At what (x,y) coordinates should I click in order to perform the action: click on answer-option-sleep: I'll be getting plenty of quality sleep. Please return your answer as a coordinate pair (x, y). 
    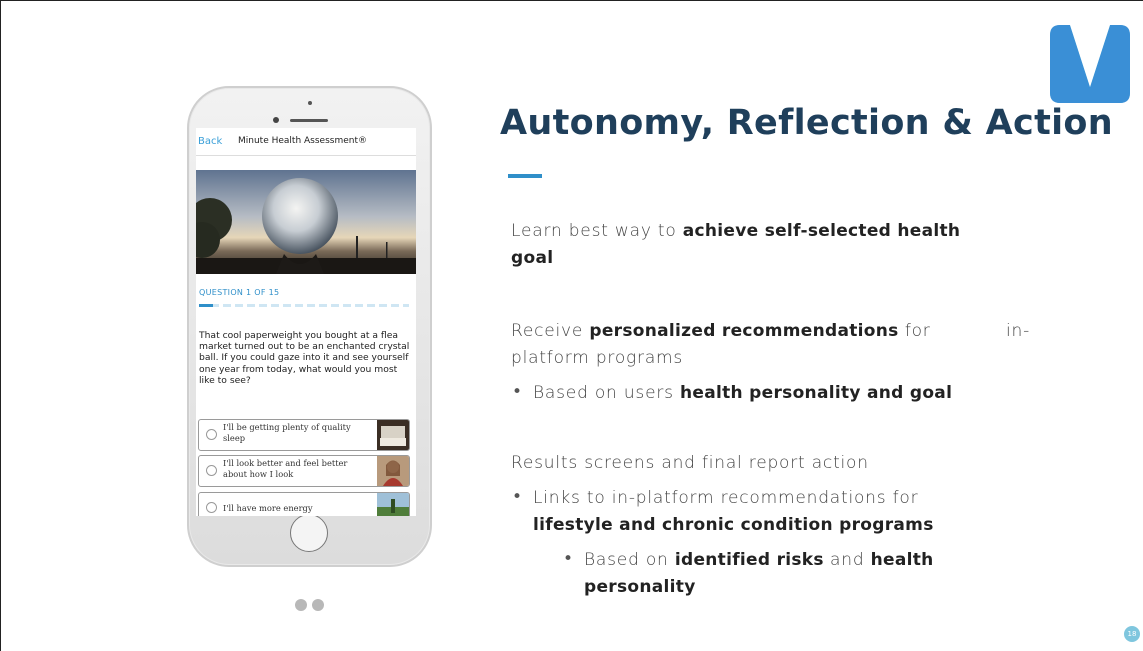
    Looking at the image, I should click on (304, 435).